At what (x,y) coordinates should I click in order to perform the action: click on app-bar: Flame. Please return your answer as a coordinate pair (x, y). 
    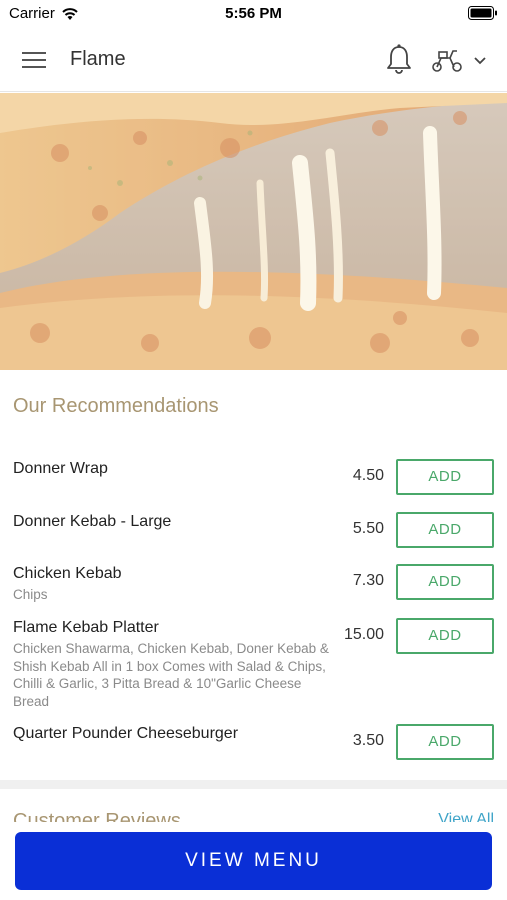
    Looking at the image, I should click on (253, 60).